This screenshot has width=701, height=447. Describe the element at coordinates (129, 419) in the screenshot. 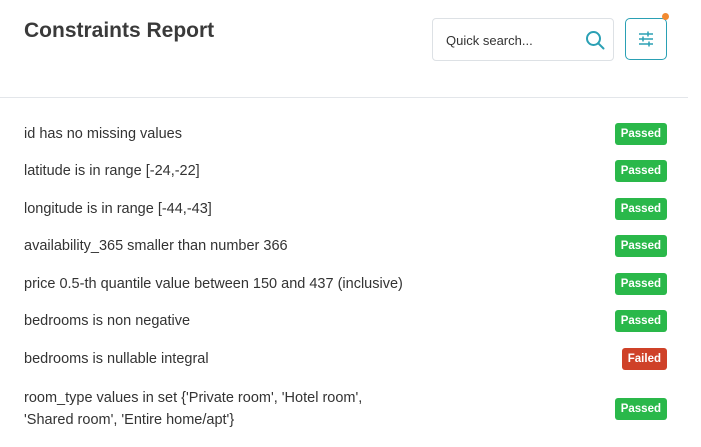

I see `constraint-label-line: 'Shared room', 'Entire home/apt'}` at that location.